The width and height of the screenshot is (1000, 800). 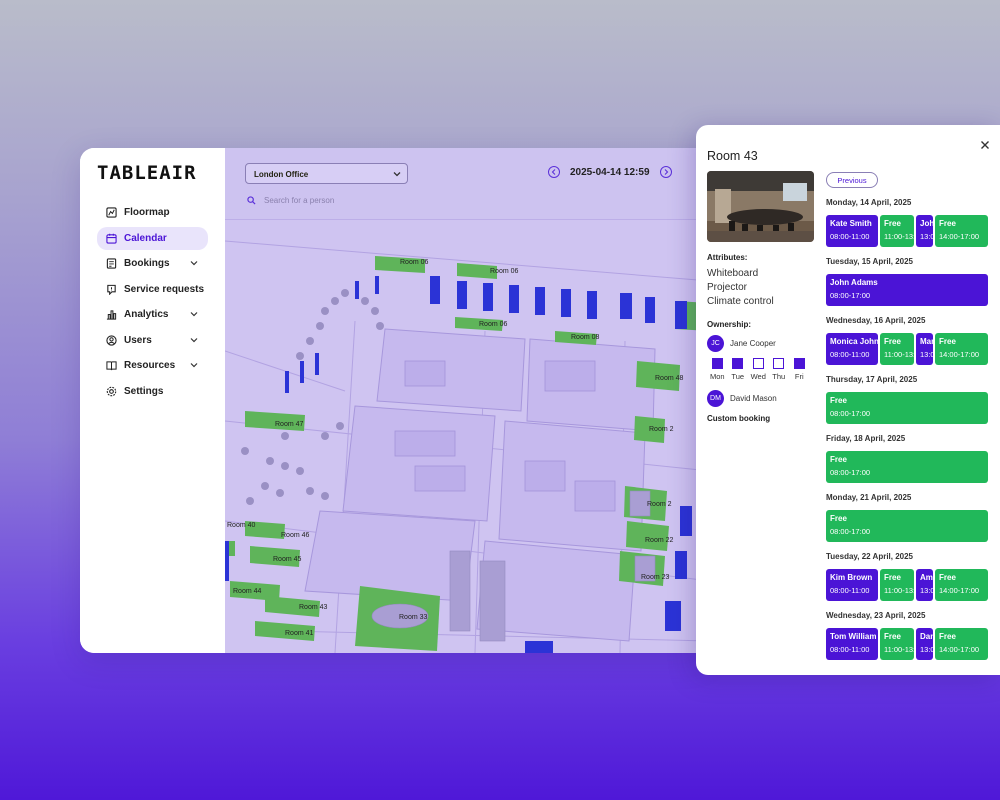 I want to click on booked-slot: John Adams 13:00-14:00, so click(x=924, y=231).